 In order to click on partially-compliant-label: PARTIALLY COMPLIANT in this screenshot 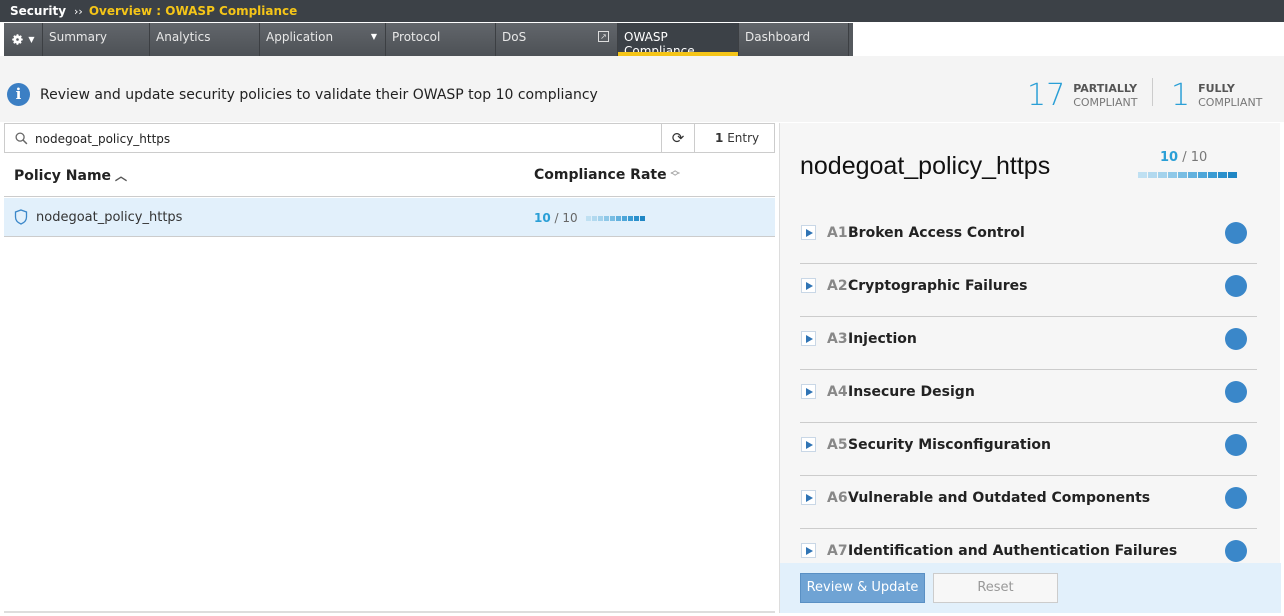, I will do `click(1105, 96)`.